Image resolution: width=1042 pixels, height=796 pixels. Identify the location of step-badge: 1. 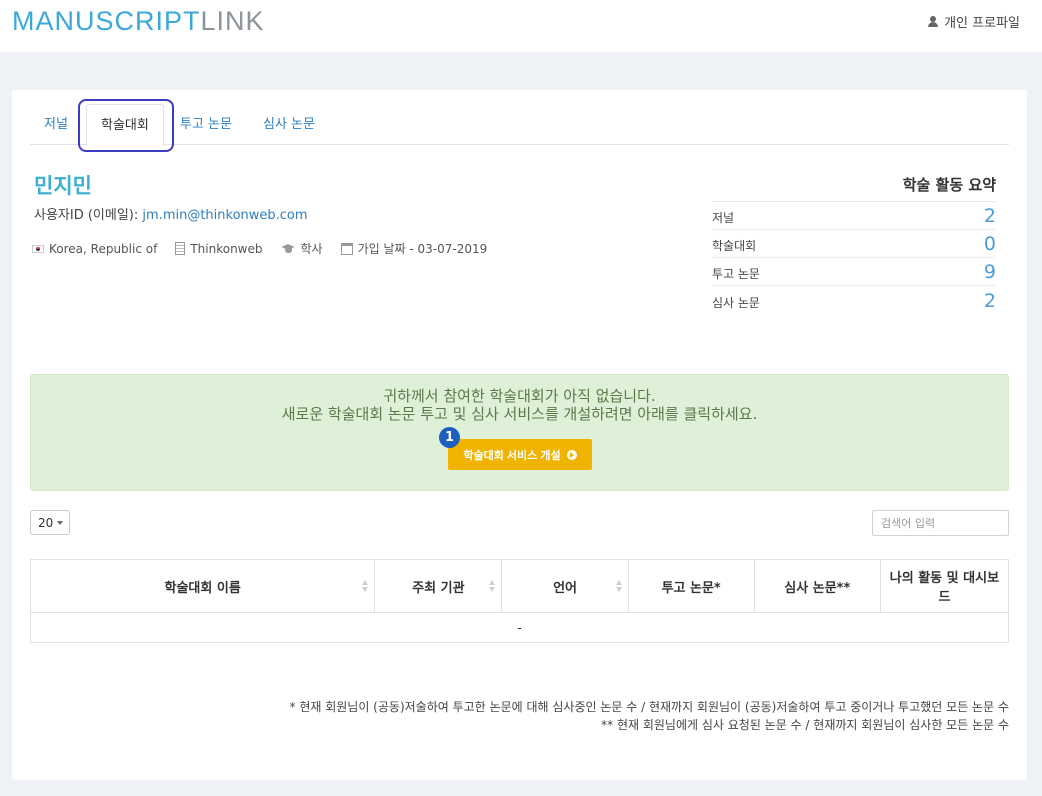
(449, 437).